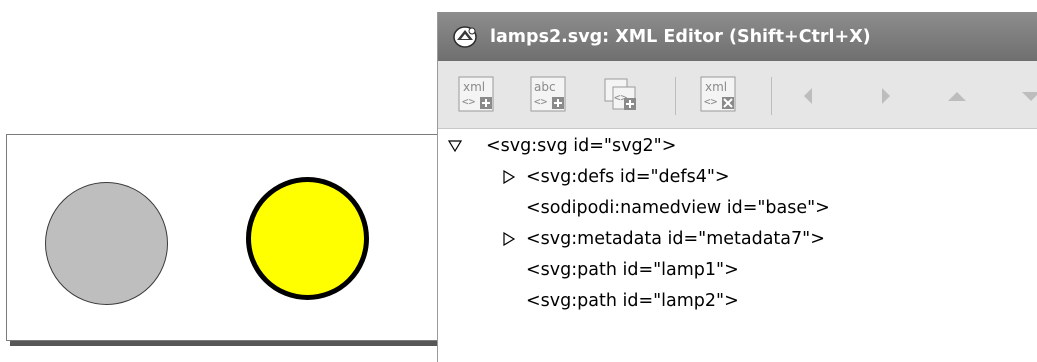 This screenshot has height=362, width=1037. Describe the element at coordinates (809, 96) in the screenshot. I see `unindent-node-arrow-left-icon` at that location.